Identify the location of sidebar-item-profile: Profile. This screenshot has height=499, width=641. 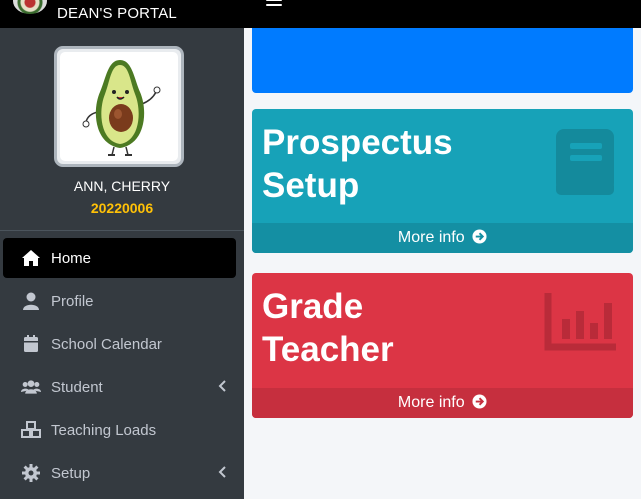
(119, 301).